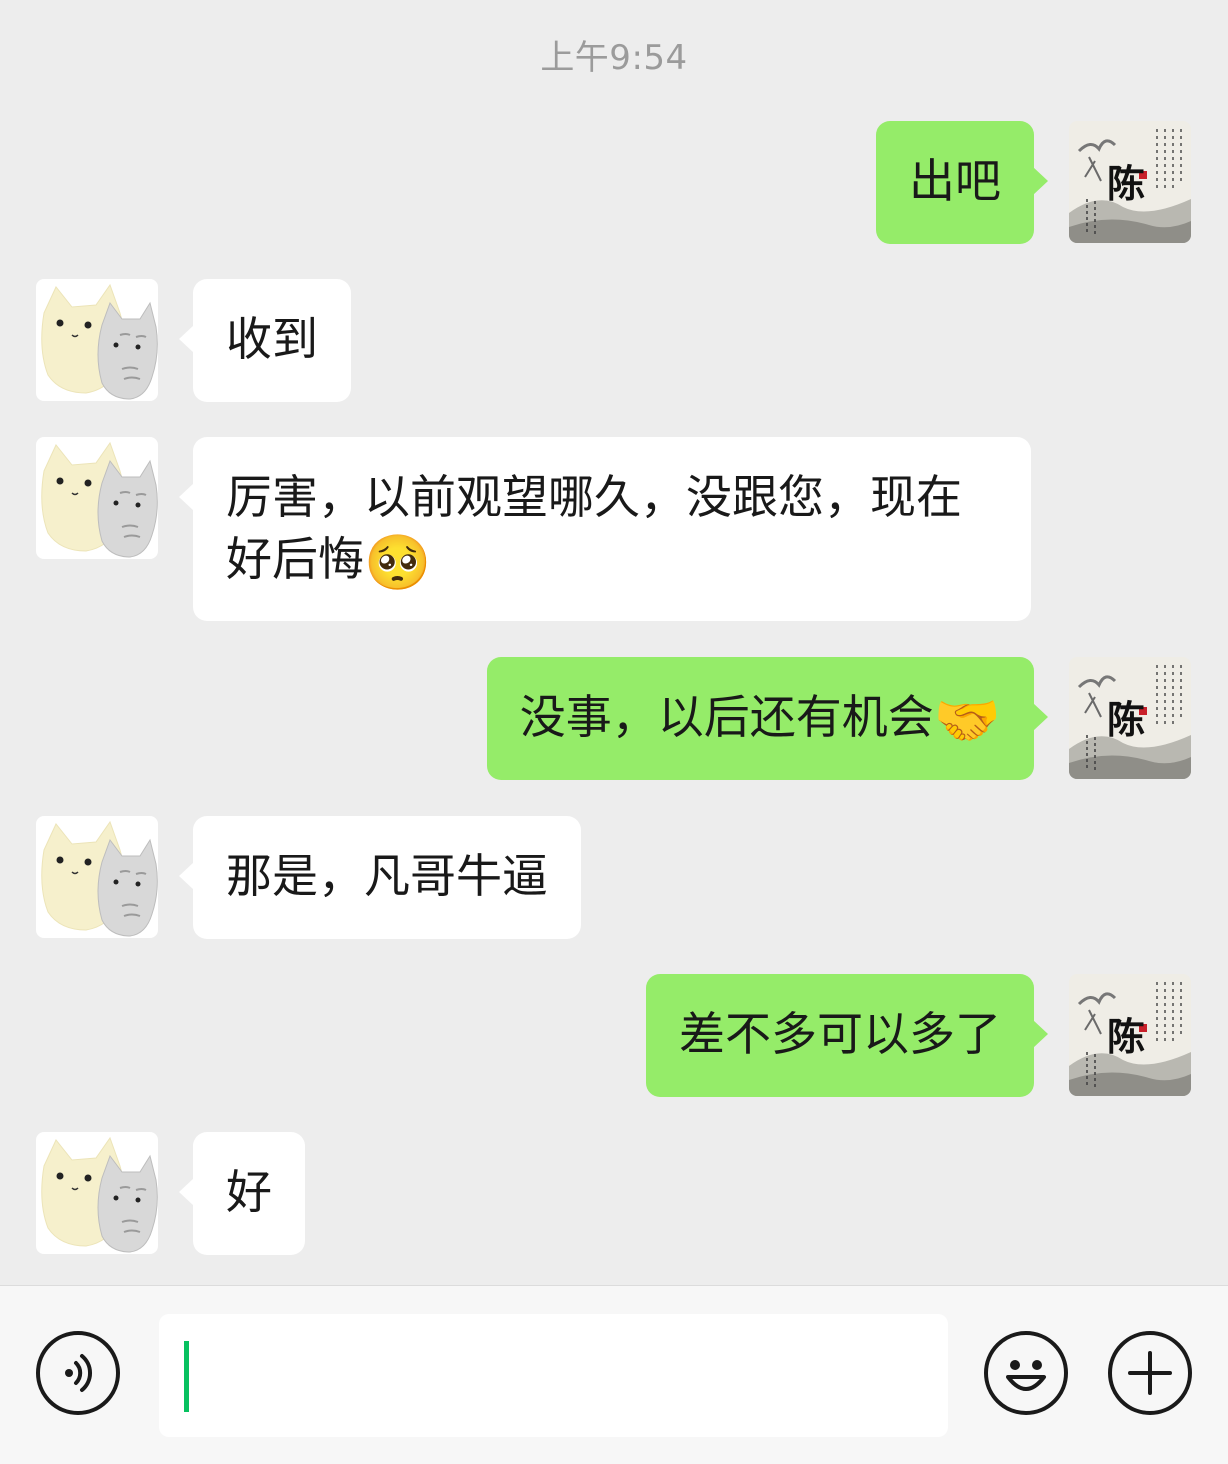 Image resolution: width=1228 pixels, height=1464 pixels. I want to click on outgoing-message-bubble: 差不多可以多了, so click(847, 1035).